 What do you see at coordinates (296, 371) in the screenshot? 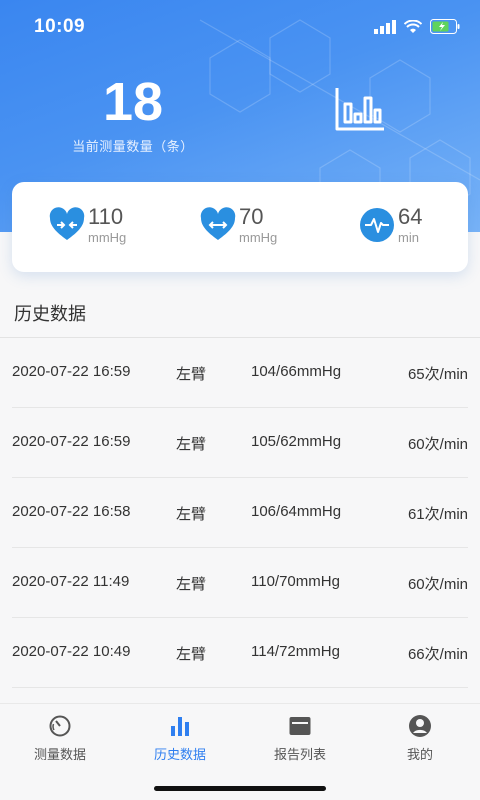
I see `row-blood-pressure: 104/66mmHg` at bounding box center [296, 371].